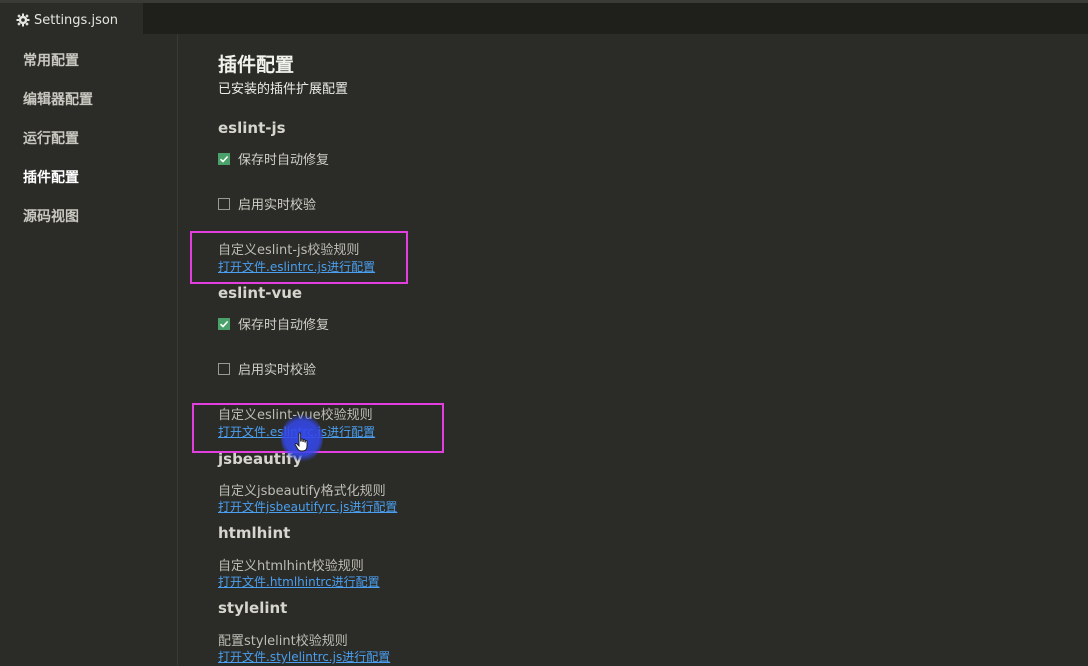 This screenshot has height=666, width=1088. What do you see at coordinates (307, 506) in the screenshot?
I see `jsbeautify-open-config-link: 打开文件jsbeautifyrc.js进行配置` at bounding box center [307, 506].